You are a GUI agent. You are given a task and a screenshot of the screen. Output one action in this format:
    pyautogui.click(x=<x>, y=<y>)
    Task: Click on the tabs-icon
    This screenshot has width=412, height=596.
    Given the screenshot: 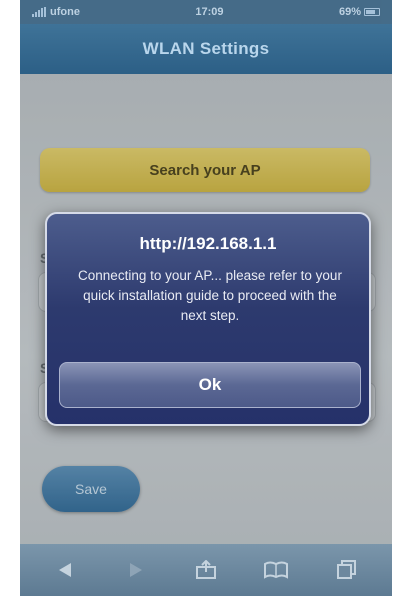 What is the action you would take?
    pyautogui.click(x=347, y=570)
    